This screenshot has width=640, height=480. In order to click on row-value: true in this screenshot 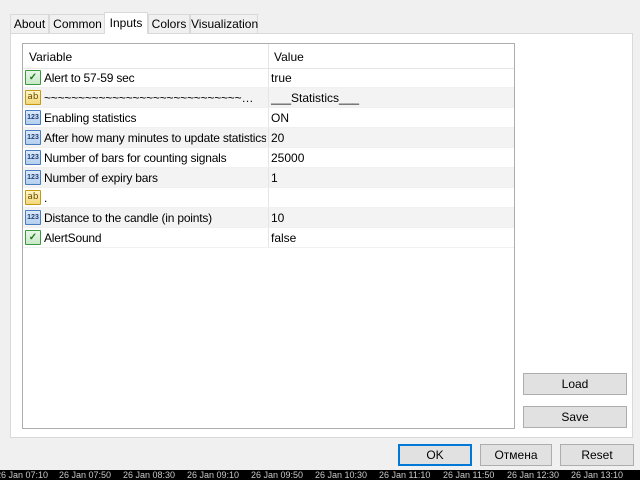, I will do `click(391, 77)`.